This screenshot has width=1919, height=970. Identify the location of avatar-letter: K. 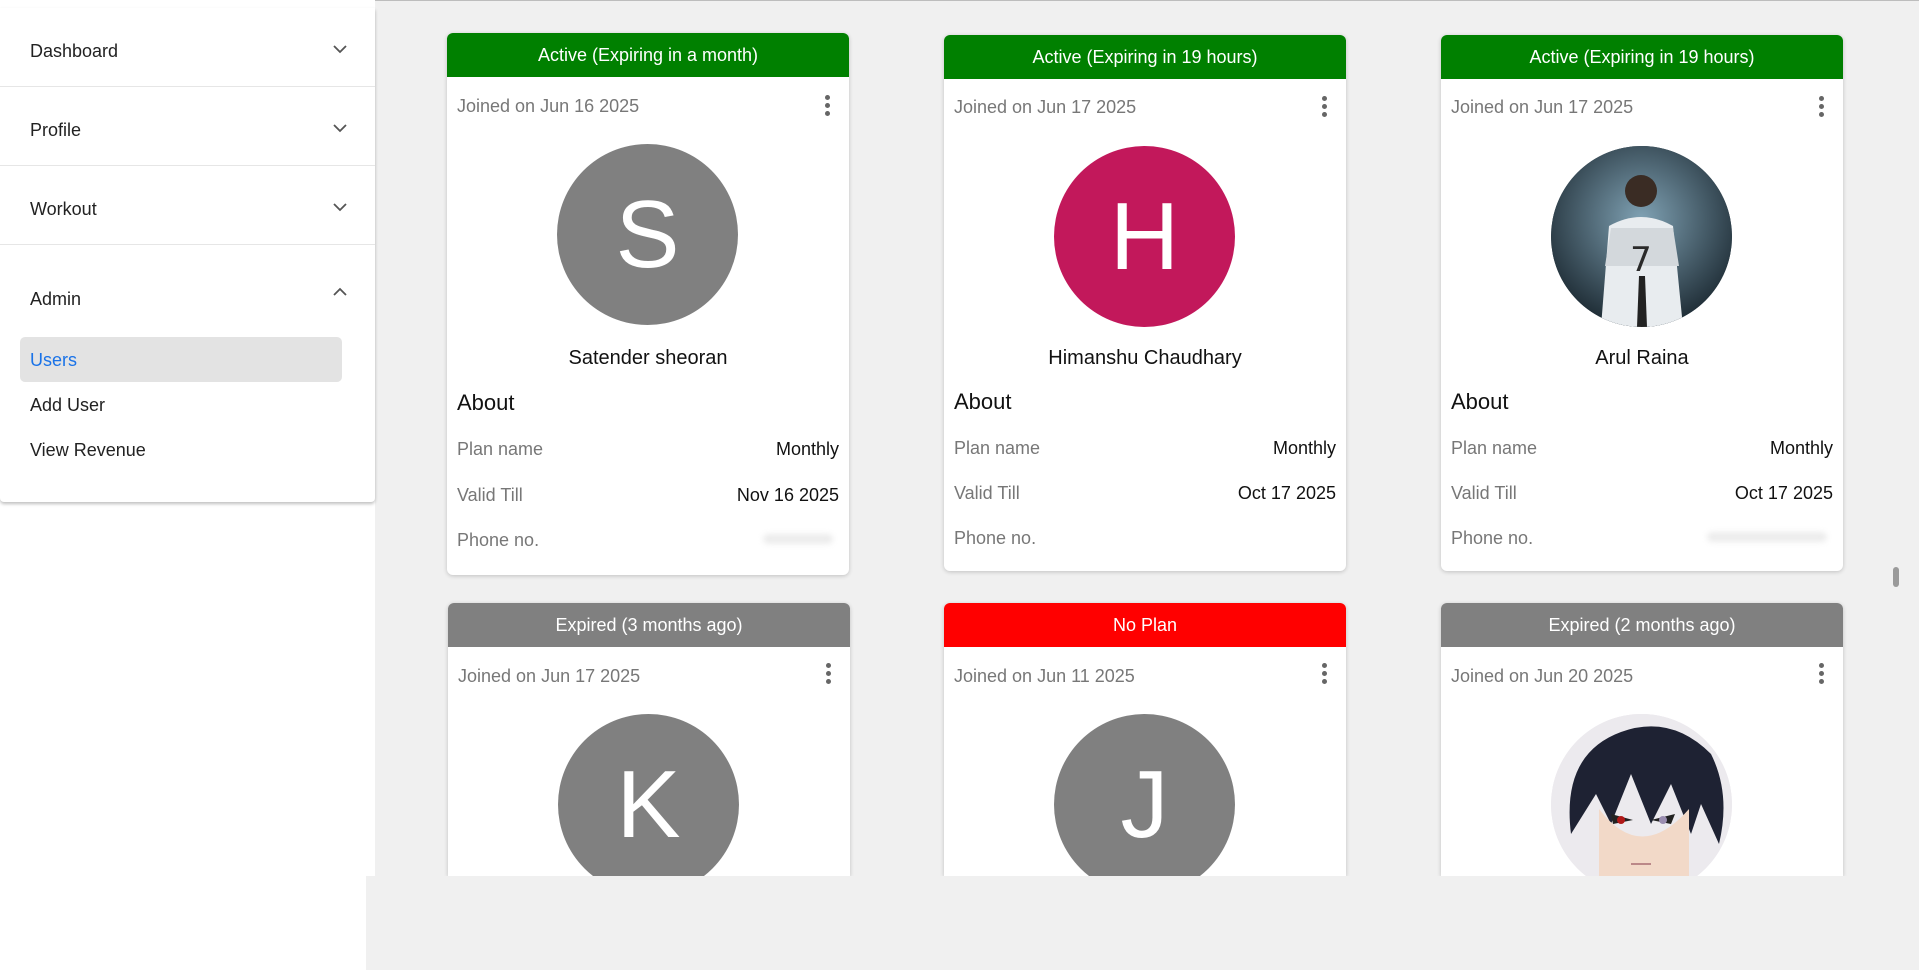
(648, 804).